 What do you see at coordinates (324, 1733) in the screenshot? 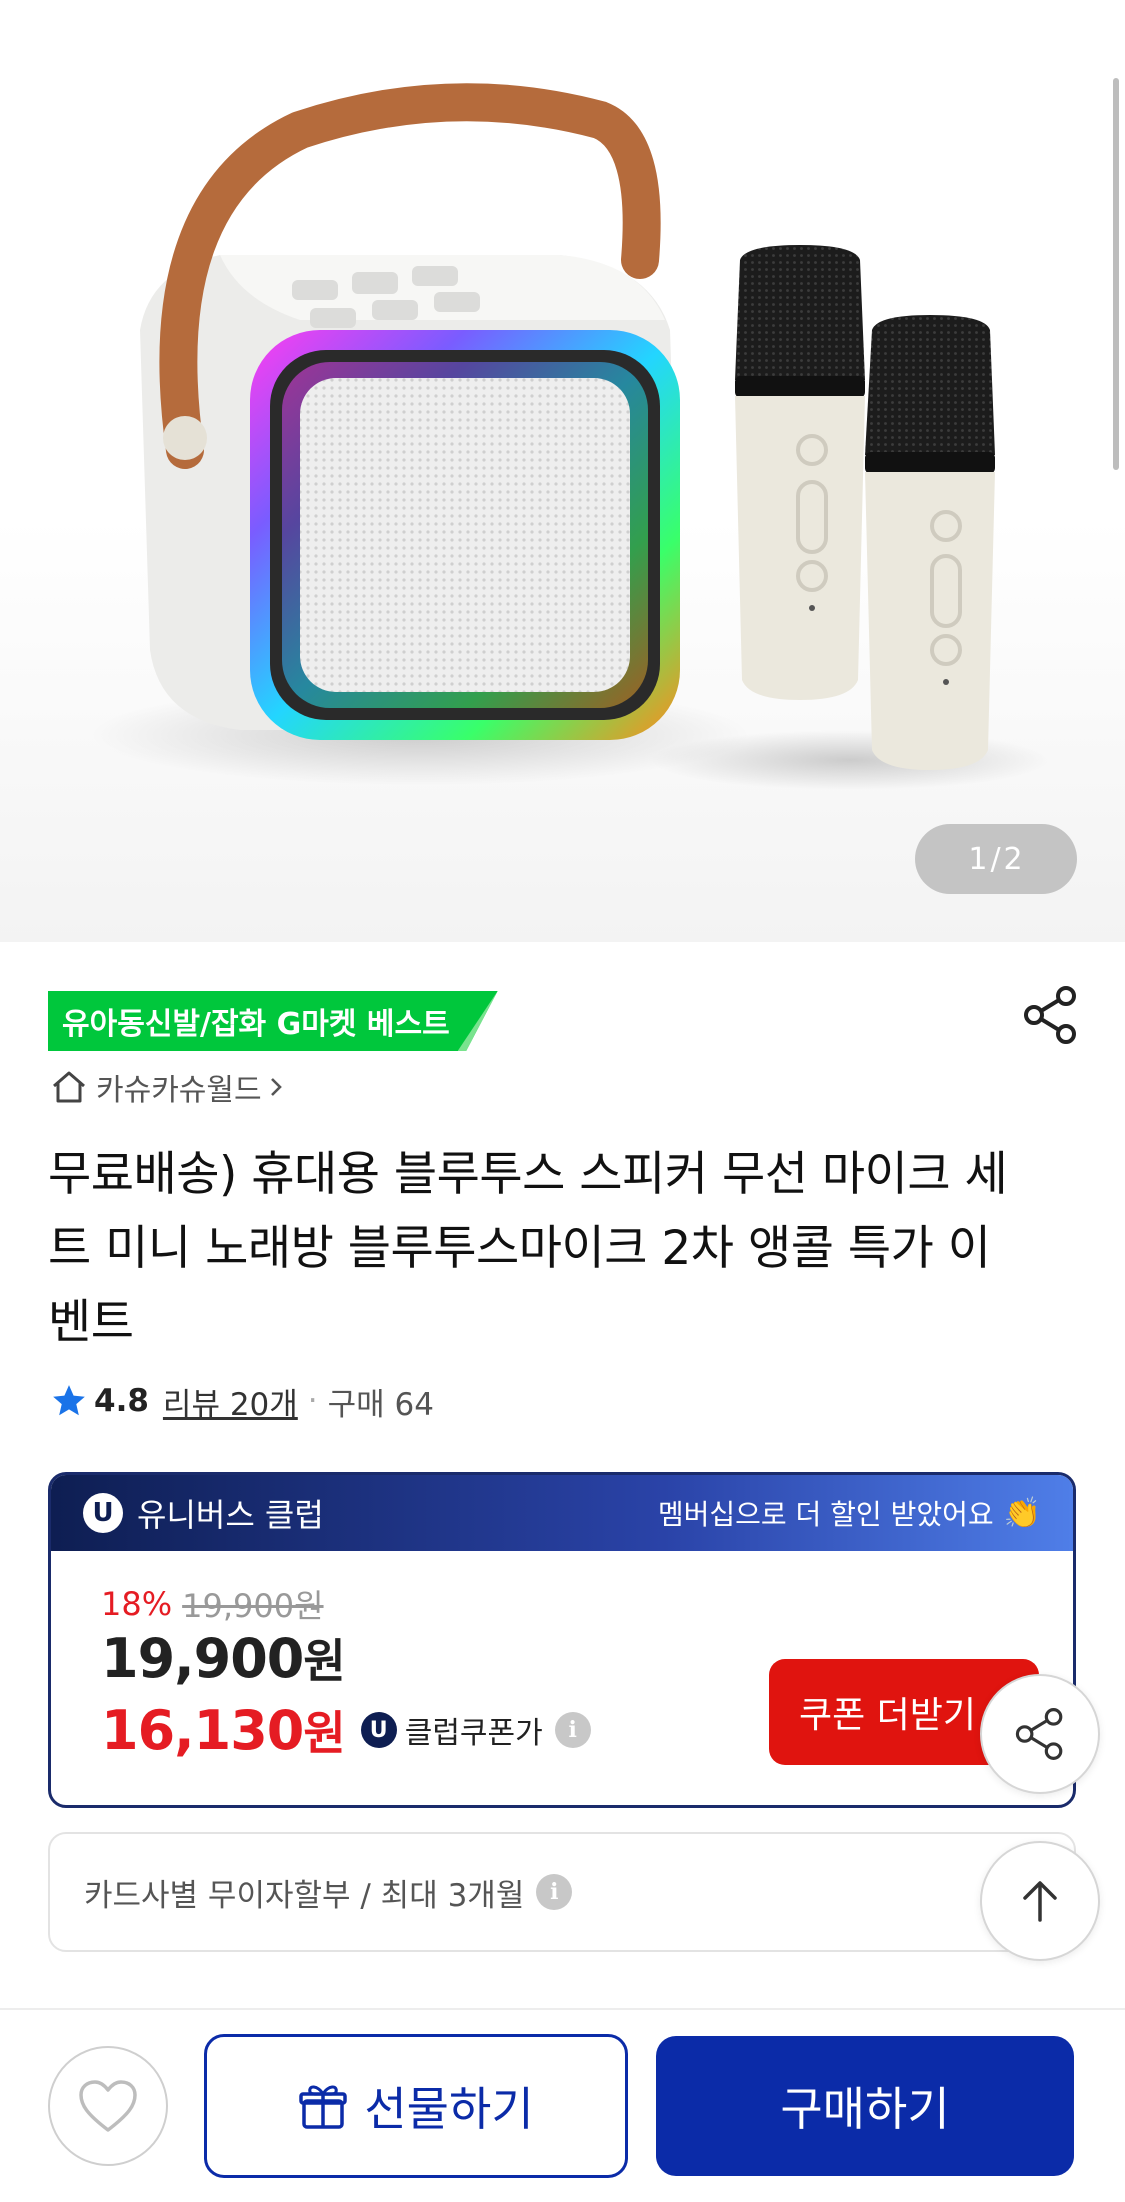
I see `club-price-currency: 원` at bounding box center [324, 1733].